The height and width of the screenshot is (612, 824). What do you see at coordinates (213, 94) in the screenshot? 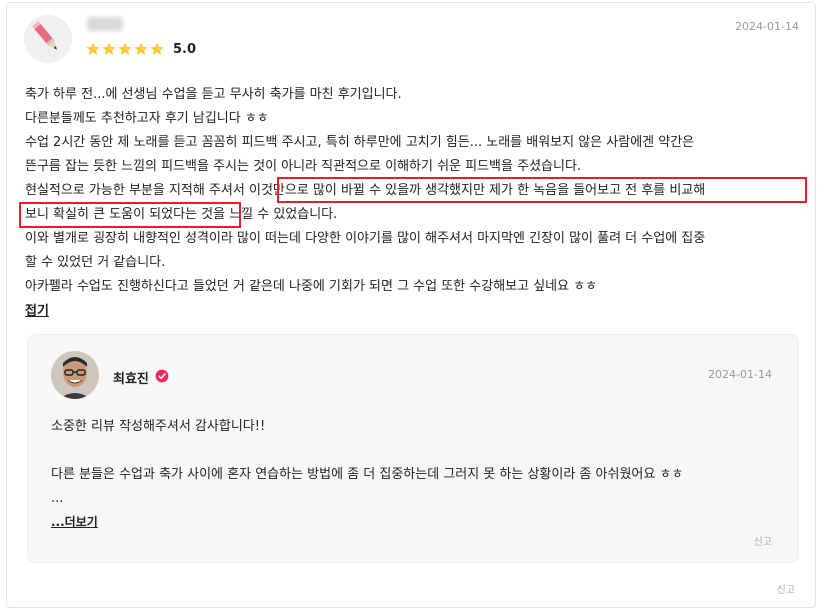
I see `review-line: 축가 하루 전...에 선생님 수업을 듣고 무사히 축가를 마친 후기입니다.` at bounding box center [213, 94].